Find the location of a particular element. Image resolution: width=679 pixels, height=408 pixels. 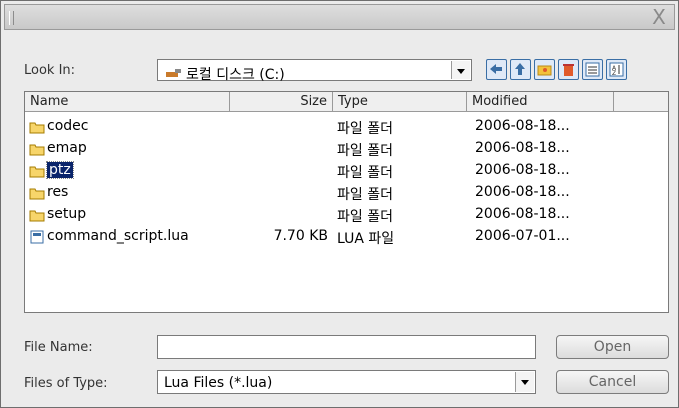

file-size: 7.70 KB is located at coordinates (300, 236).